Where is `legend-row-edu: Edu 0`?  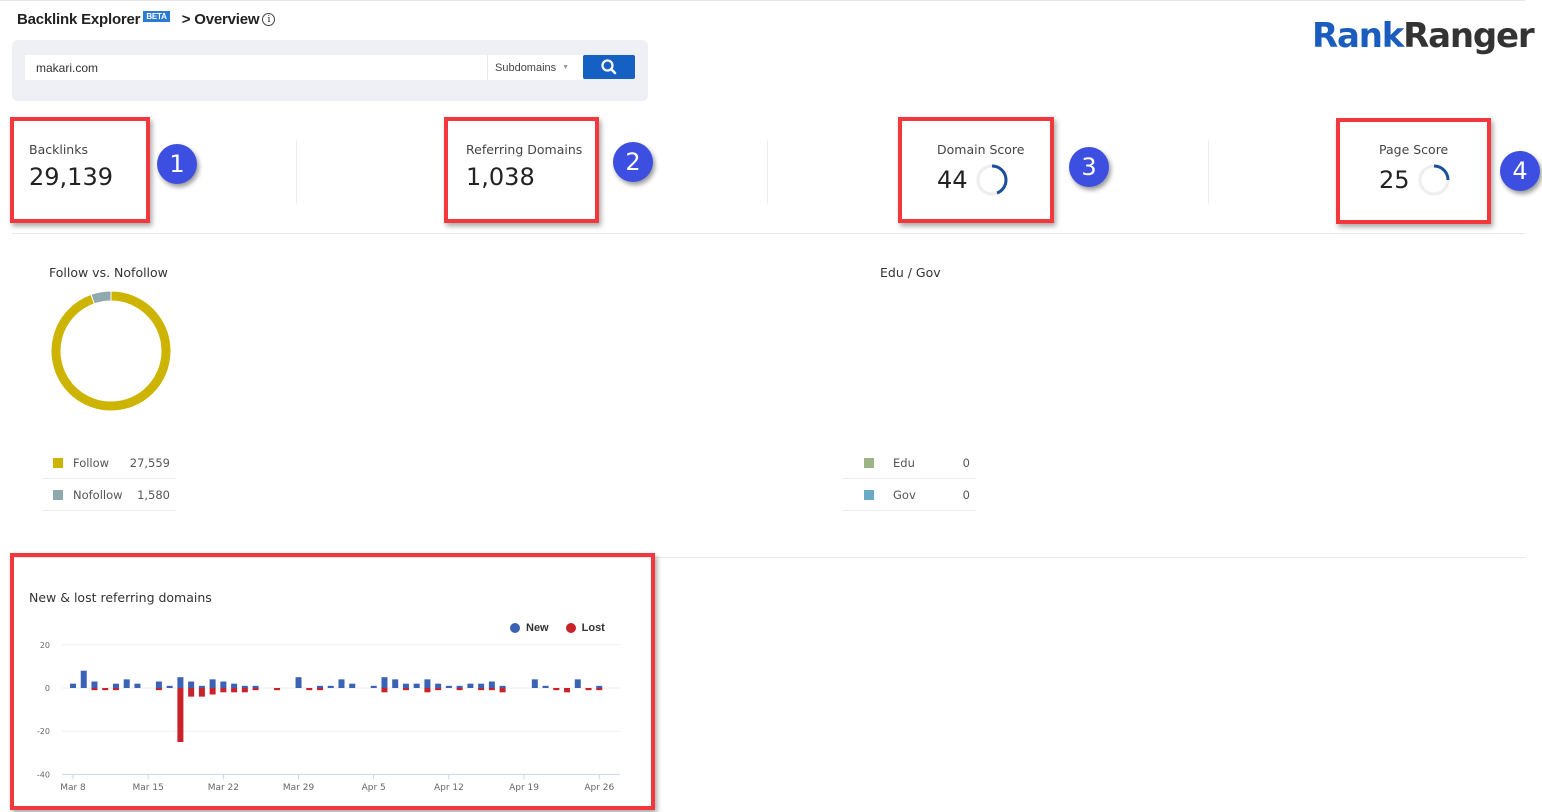 legend-row-edu: Edu 0 is located at coordinates (909, 463).